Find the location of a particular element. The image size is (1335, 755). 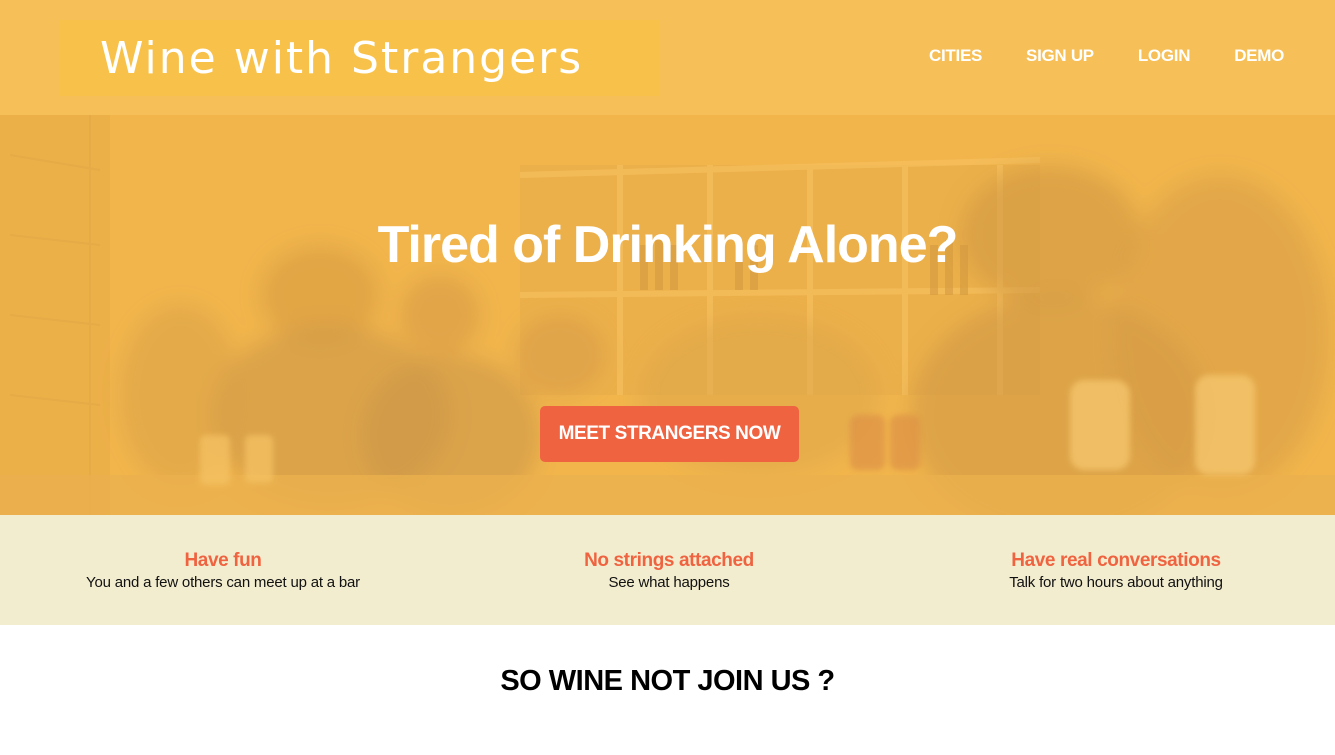

main-nav: CITIES SIGN UP LOGIN DEMO is located at coordinates (1084, 56).